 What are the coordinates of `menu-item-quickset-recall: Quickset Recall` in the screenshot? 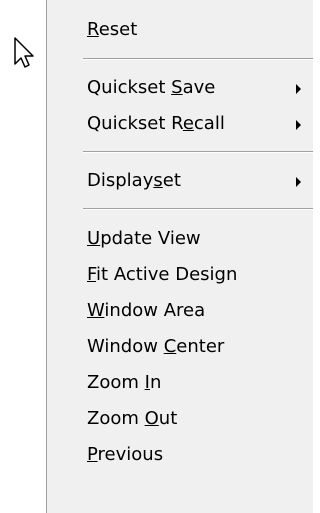 It's located at (180, 124).